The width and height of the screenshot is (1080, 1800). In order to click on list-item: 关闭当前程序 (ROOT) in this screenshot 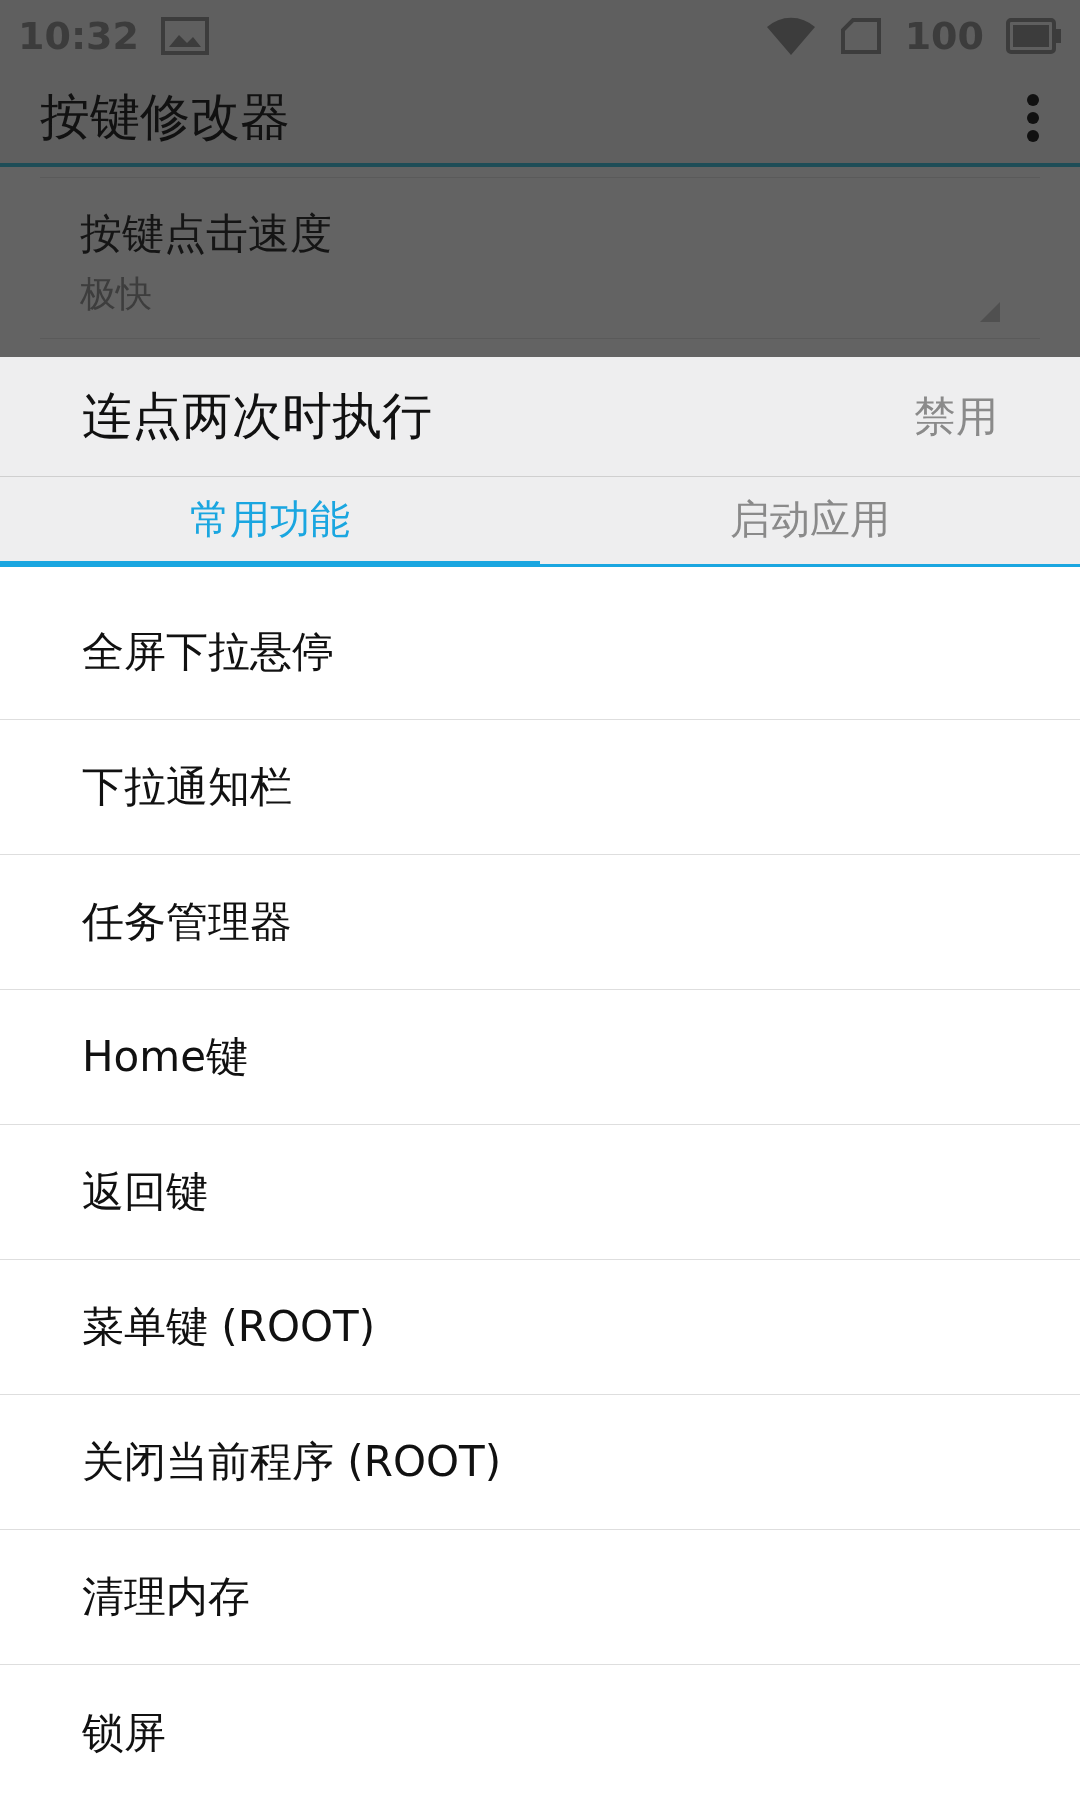, I will do `click(540, 1462)`.